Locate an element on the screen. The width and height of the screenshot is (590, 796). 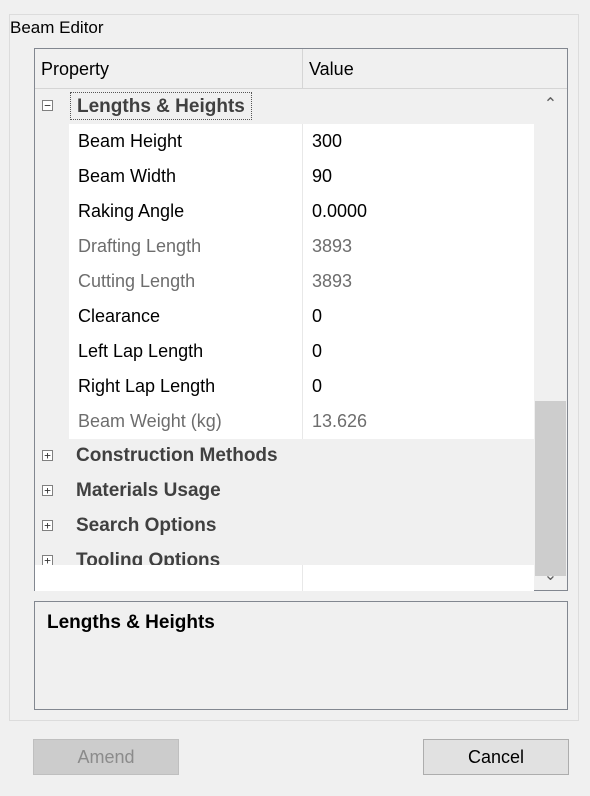
amend-button: Amend is located at coordinates (106, 757).